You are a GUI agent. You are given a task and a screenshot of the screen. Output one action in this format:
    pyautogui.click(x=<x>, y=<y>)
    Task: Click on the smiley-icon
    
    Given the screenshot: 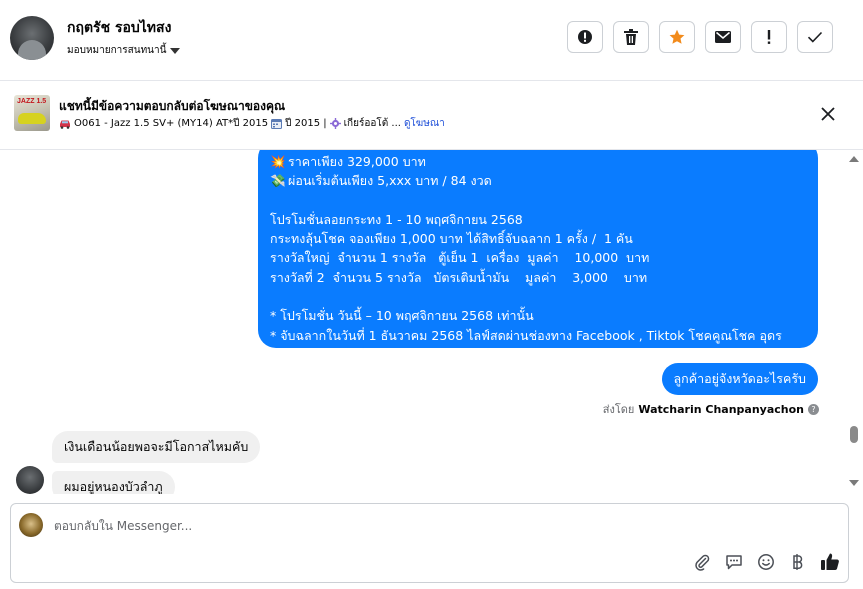 What is the action you would take?
    pyautogui.click(x=766, y=562)
    